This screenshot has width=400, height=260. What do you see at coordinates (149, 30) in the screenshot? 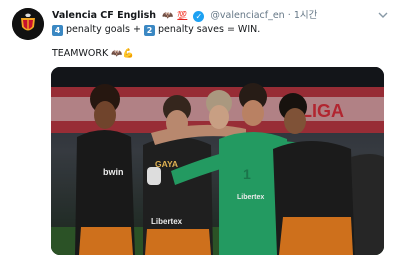
I see `keycap-number-icon: 2` at bounding box center [149, 30].